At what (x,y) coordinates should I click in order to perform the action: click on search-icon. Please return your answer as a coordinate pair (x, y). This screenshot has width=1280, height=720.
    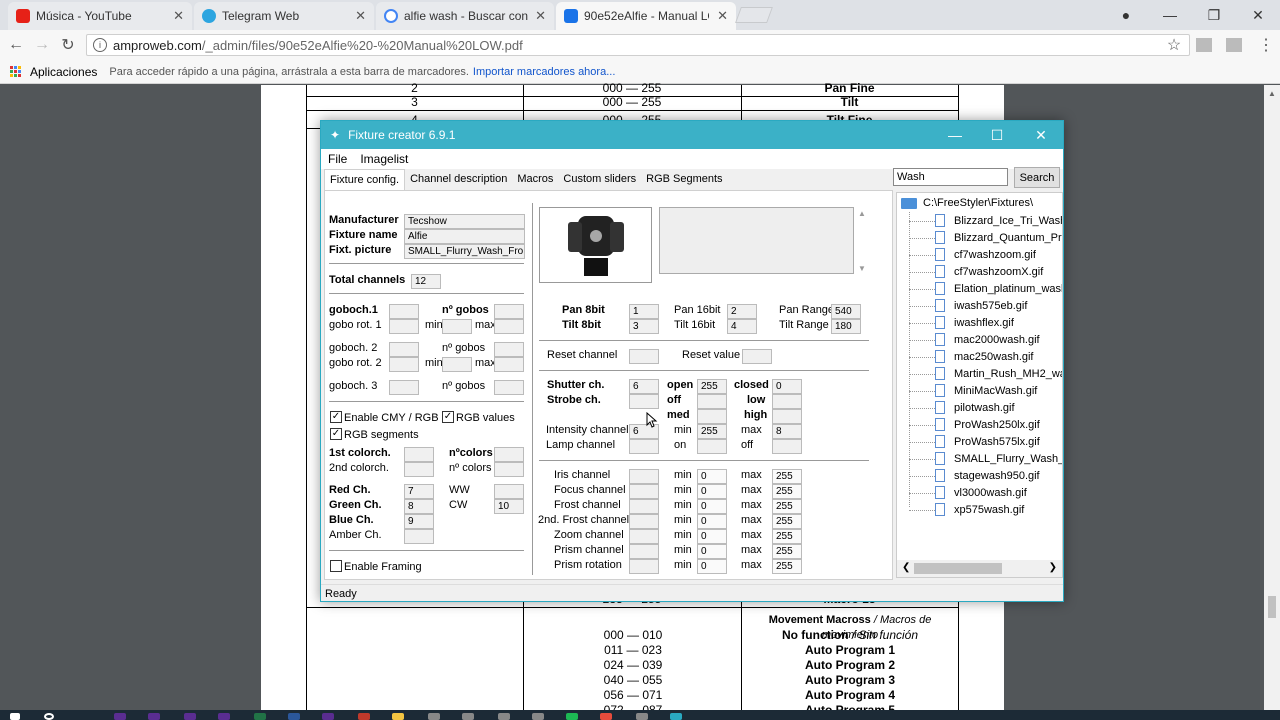
    Looking at the image, I should click on (49, 716).